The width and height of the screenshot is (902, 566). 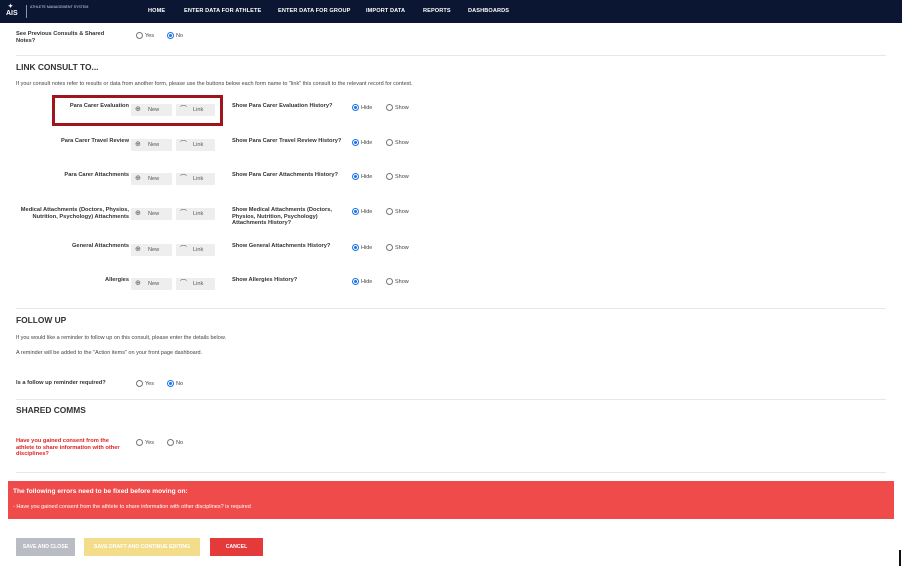 I want to click on consent-no: No, so click(x=175, y=442).